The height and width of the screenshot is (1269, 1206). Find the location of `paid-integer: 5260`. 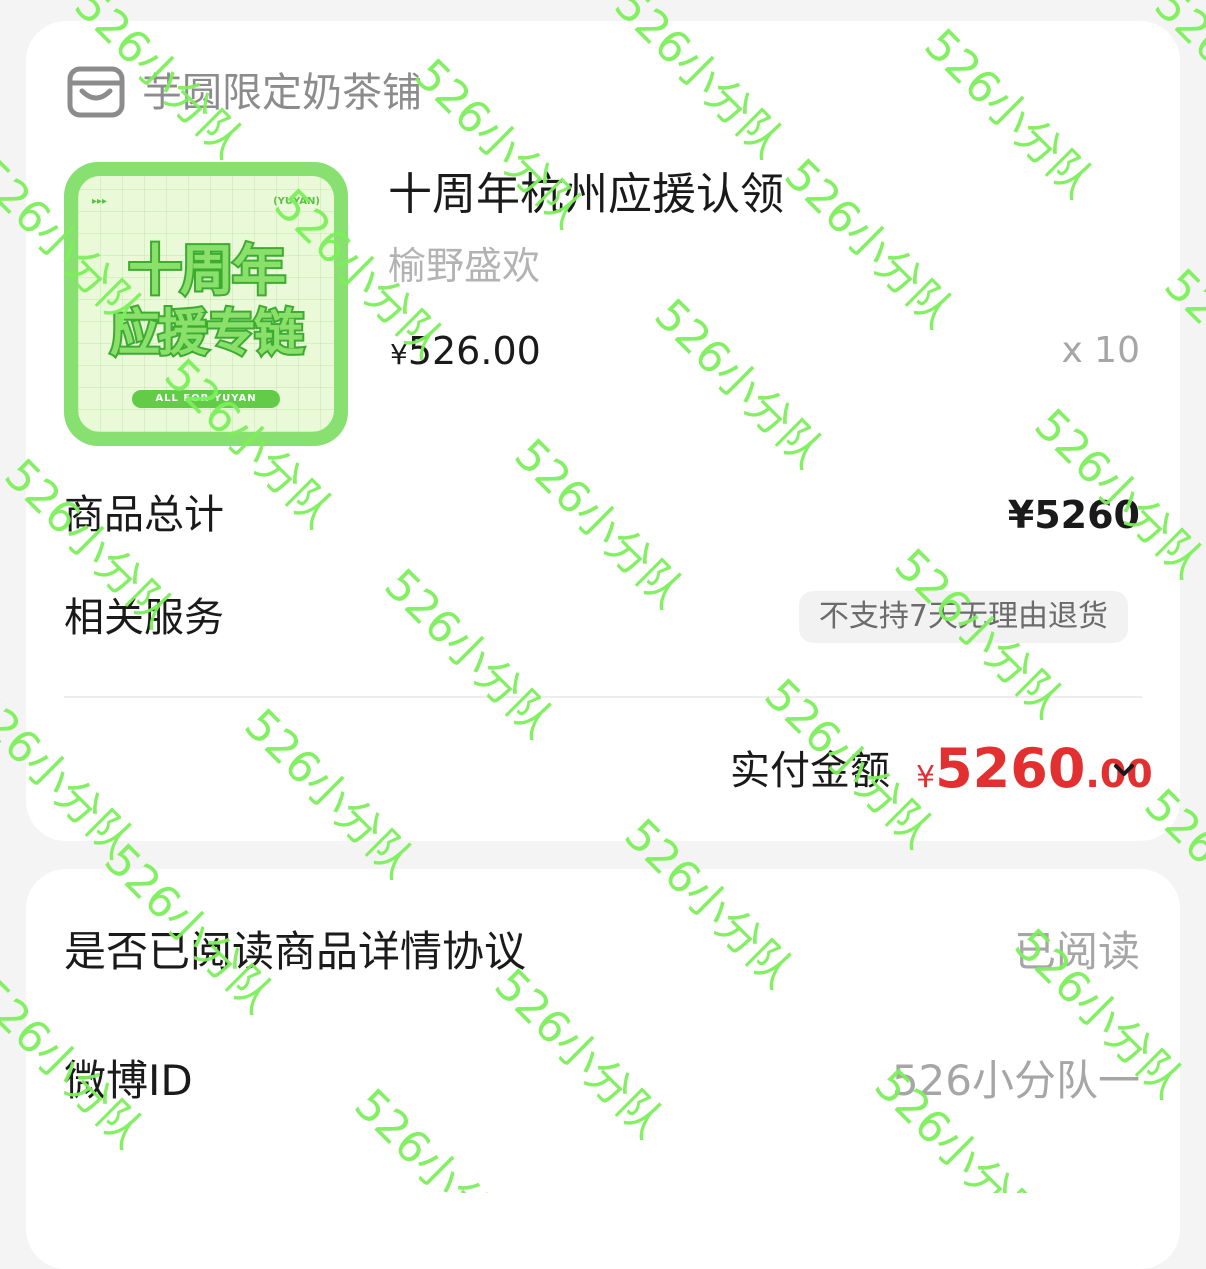

paid-integer: 5260 is located at coordinates (1010, 768).